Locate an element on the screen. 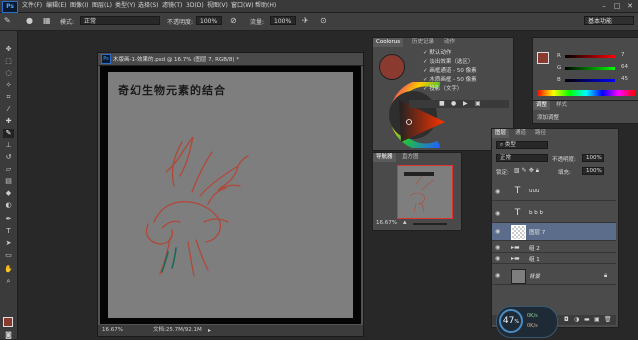 The width and height of the screenshot is (638, 340). adjustment-layer-icon: ◑ is located at coordinates (576, 319).